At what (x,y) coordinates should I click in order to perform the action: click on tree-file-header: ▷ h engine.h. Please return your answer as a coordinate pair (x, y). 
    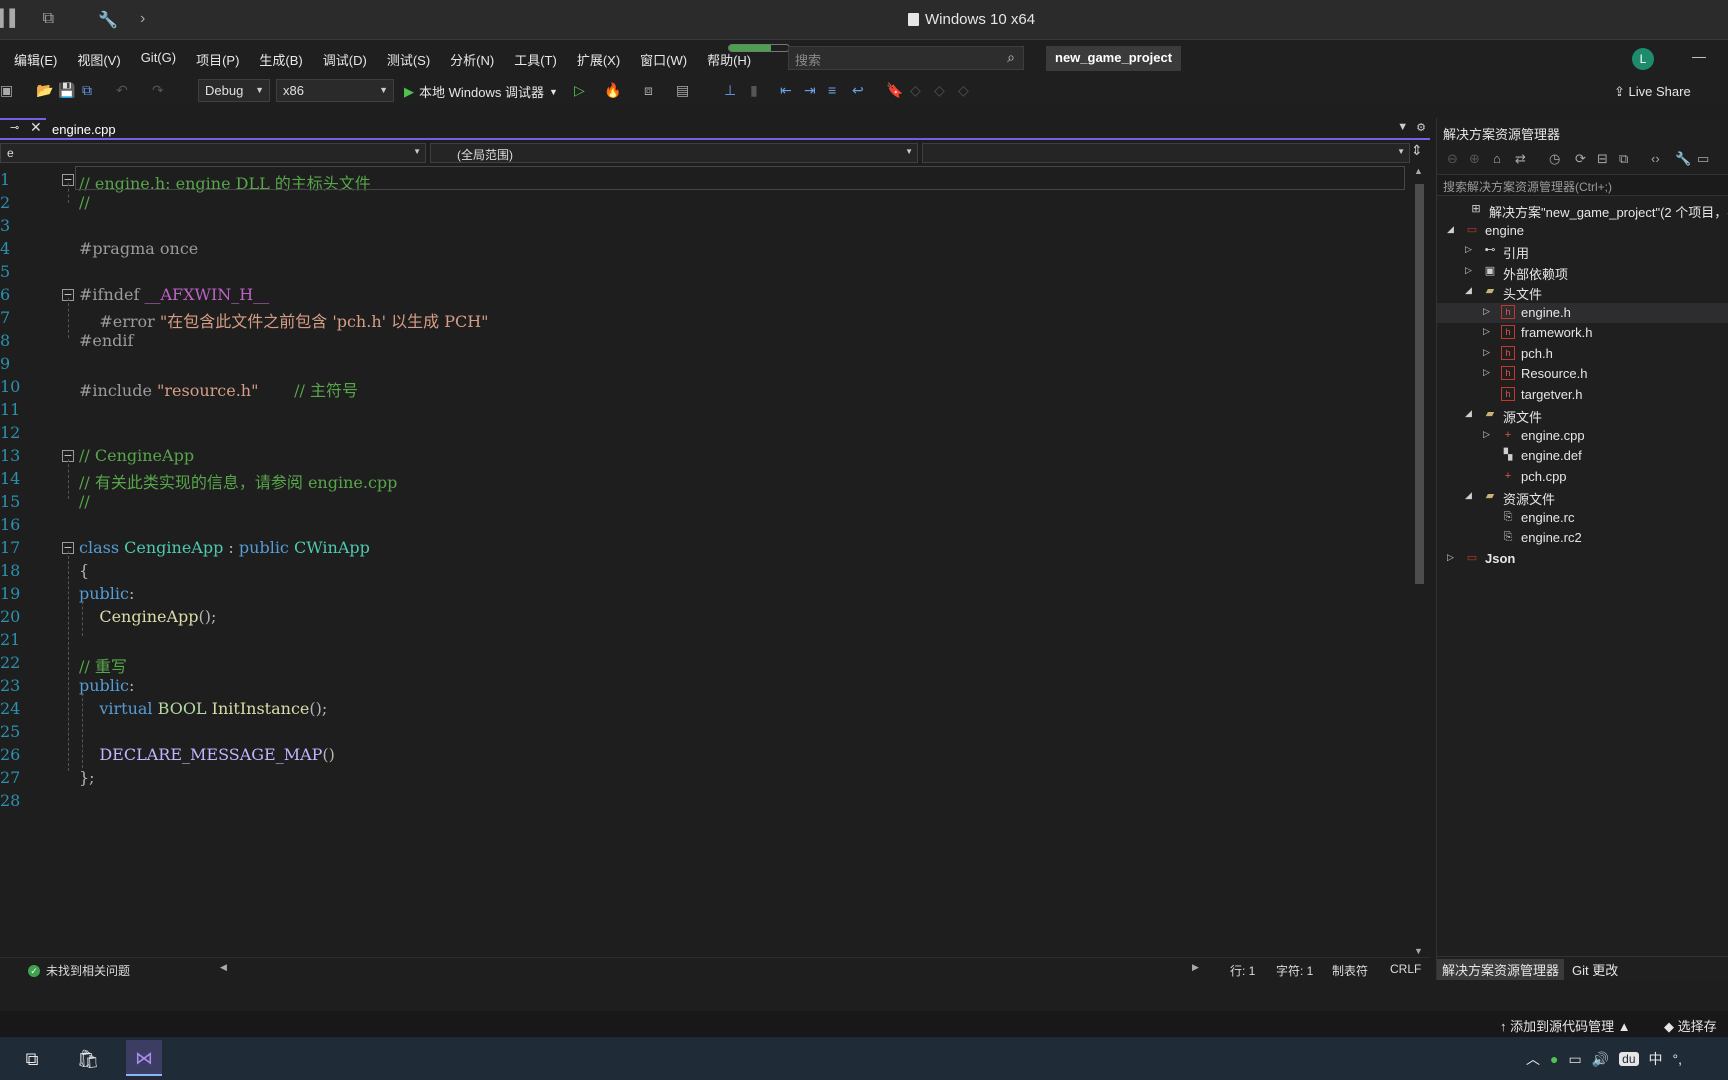
    Looking at the image, I should click on (1582, 312).